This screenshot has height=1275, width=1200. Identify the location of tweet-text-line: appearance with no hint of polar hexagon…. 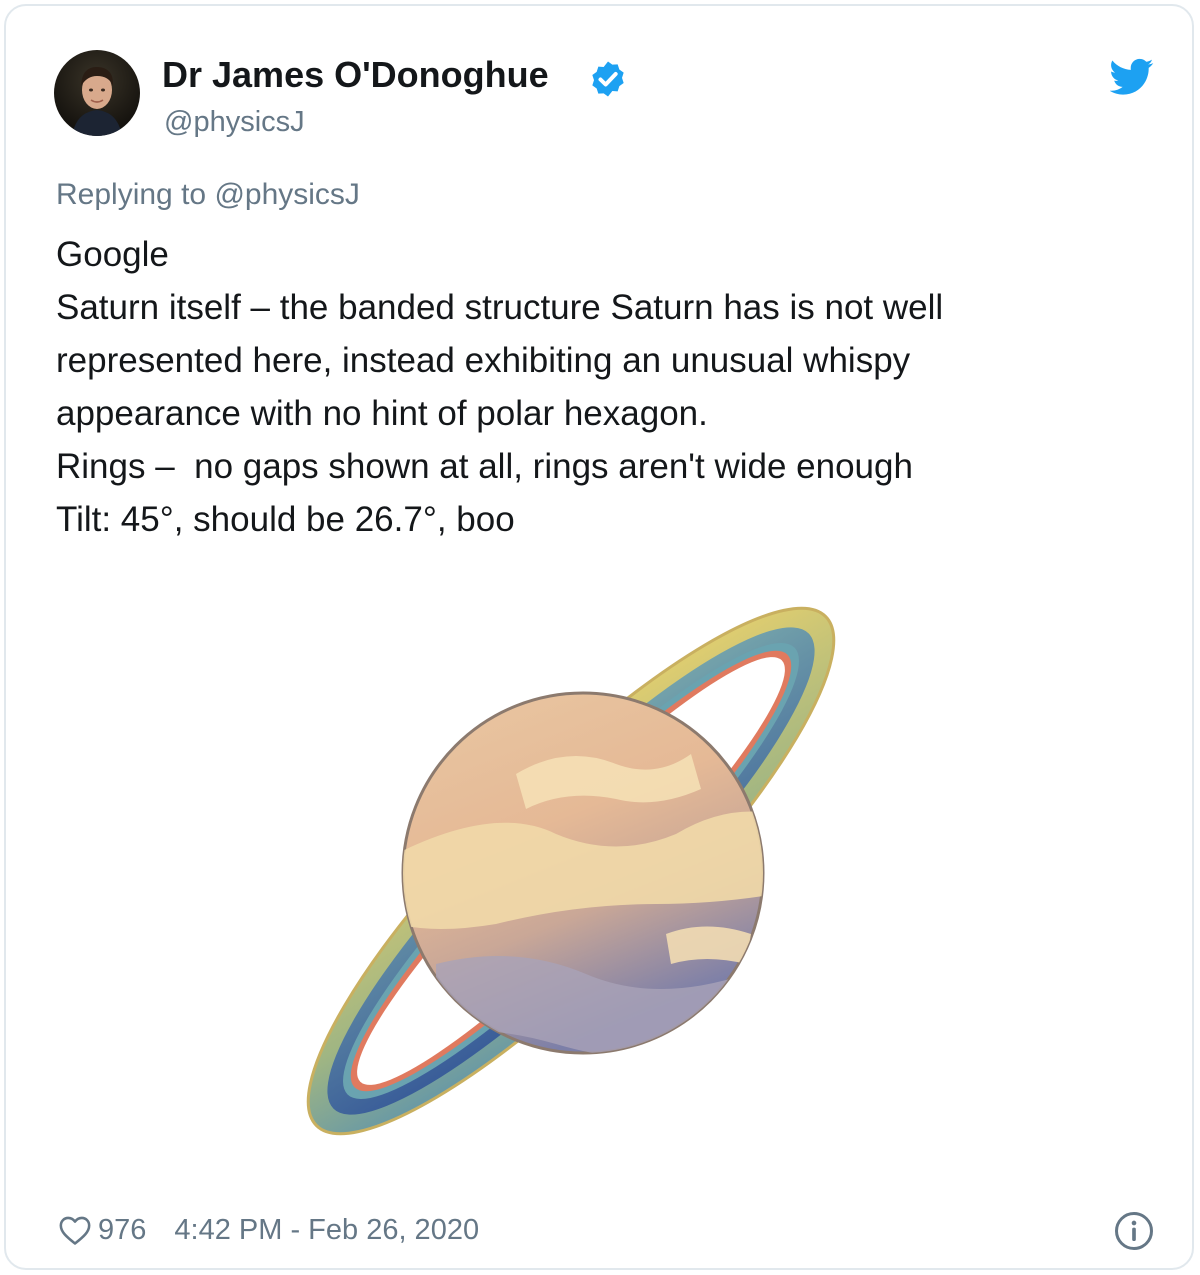
(382, 413).